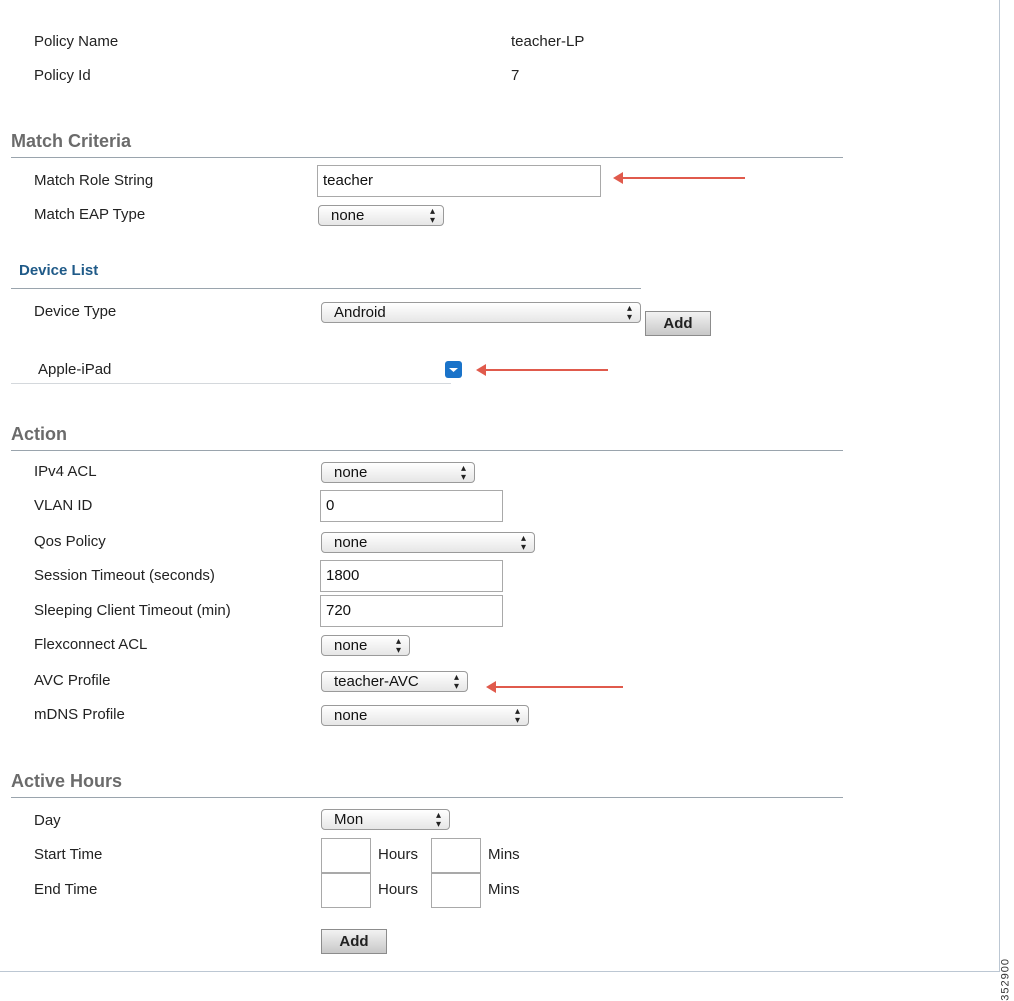 This screenshot has height=1001, width=1014. I want to click on start-mins-input, so click(456, 855).